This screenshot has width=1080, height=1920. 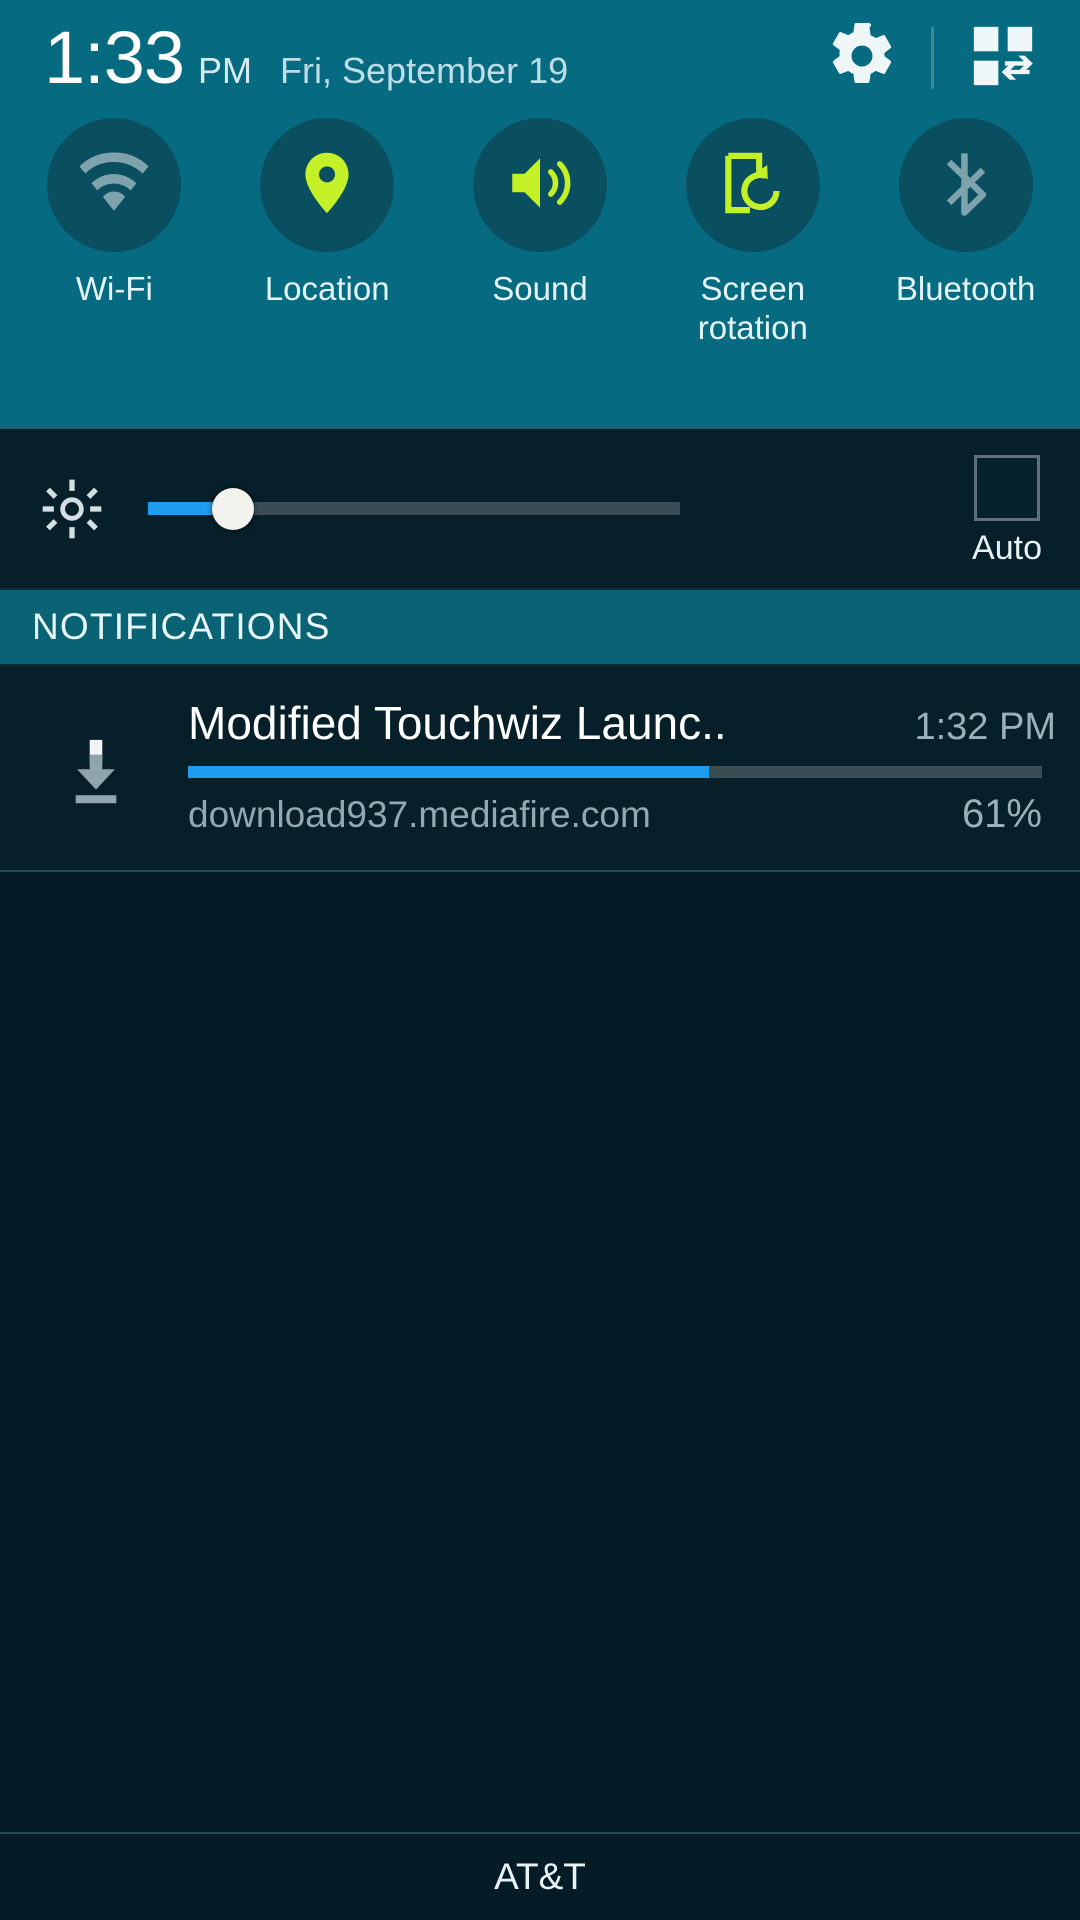 I want to click on toggle-screen-rotation-label: Screen rotation, so click(x=752, y=308).